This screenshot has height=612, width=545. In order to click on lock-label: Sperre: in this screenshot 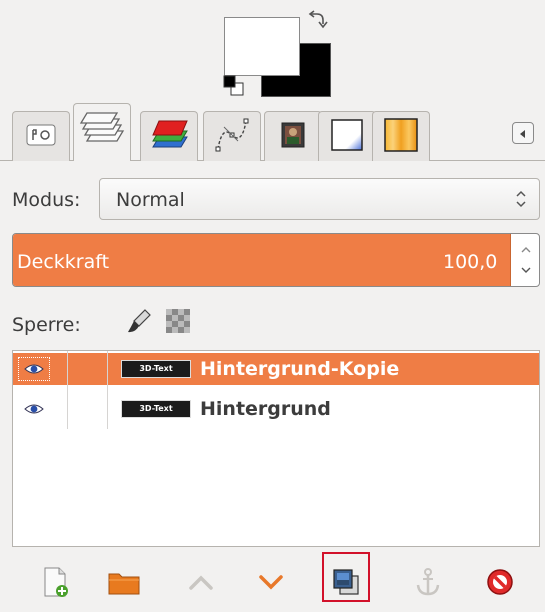, I will do `click(46, 325)`.